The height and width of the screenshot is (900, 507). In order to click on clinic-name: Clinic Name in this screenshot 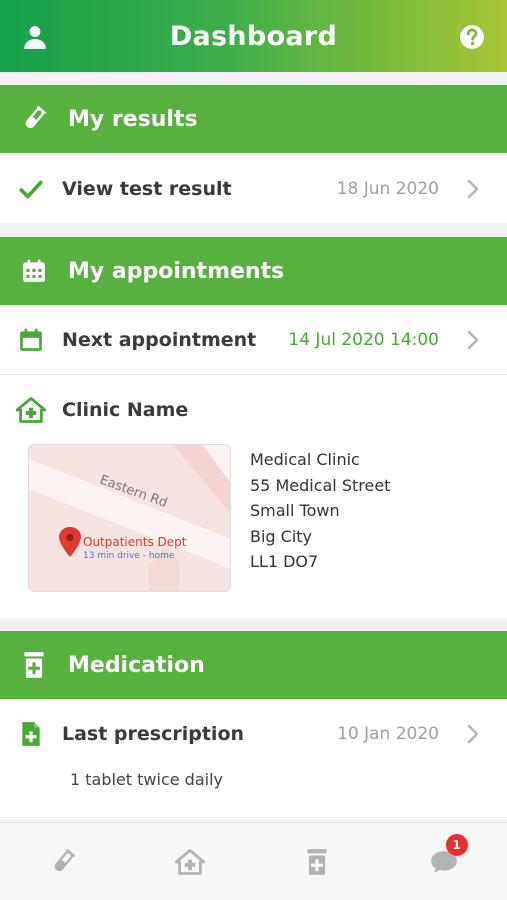, I will do `click(125, 410)`.